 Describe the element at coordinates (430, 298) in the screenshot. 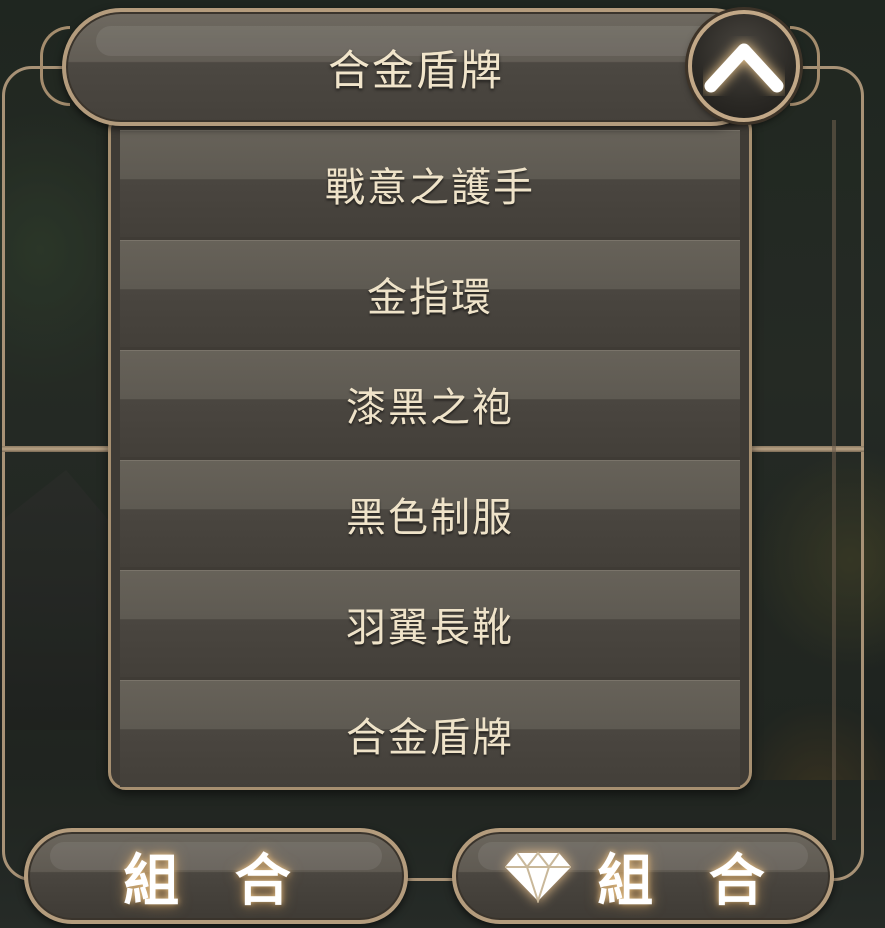

I see `dropdown-item-label: 金指環` at that location.